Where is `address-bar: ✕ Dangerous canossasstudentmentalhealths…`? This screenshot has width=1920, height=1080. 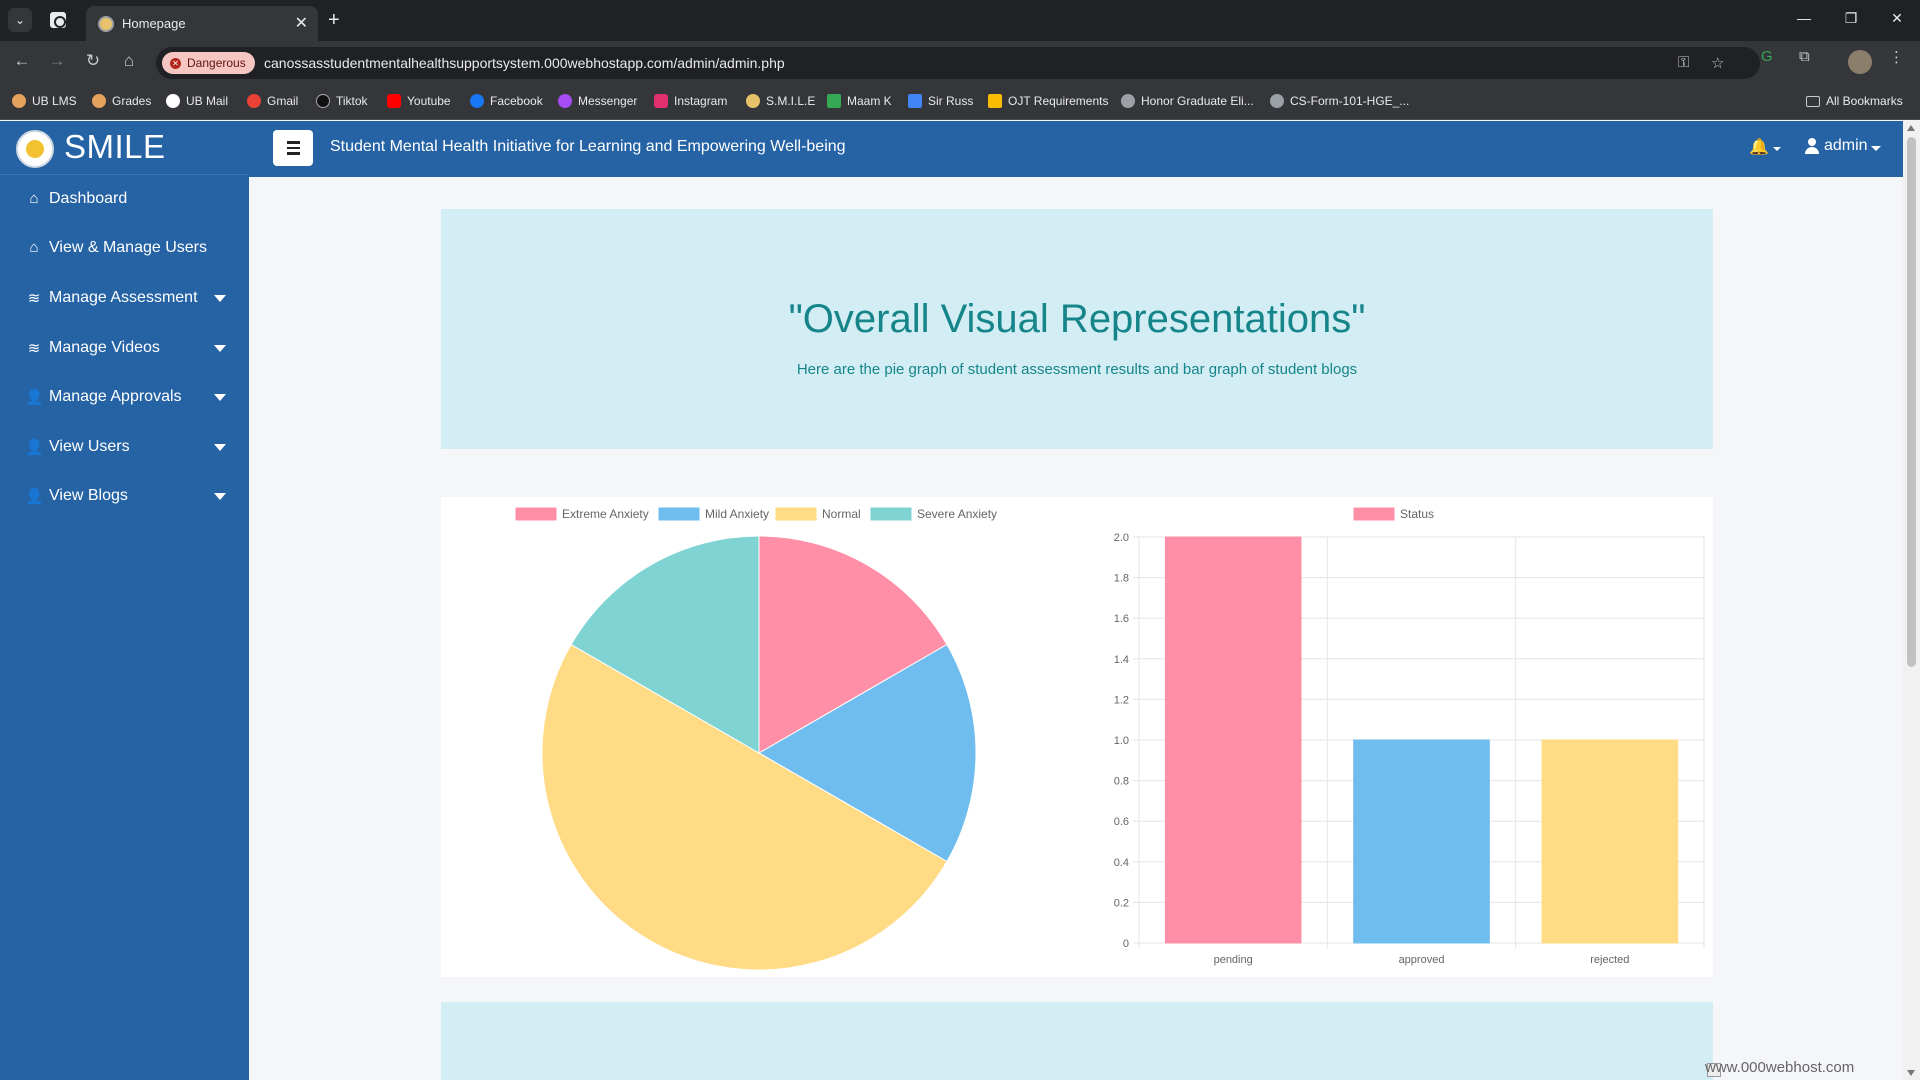
address-bar: ✕ Dangerous canossasstudentmentalhealths… is located at coordinates (958, 63).